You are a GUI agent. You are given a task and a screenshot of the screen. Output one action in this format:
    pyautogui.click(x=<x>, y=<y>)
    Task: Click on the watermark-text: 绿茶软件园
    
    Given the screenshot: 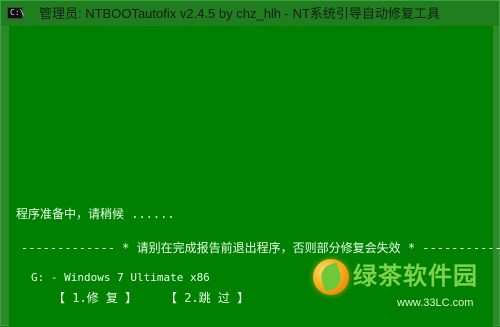 What is the action you would take?
    pyautogui.click(x=415, y=276)
    